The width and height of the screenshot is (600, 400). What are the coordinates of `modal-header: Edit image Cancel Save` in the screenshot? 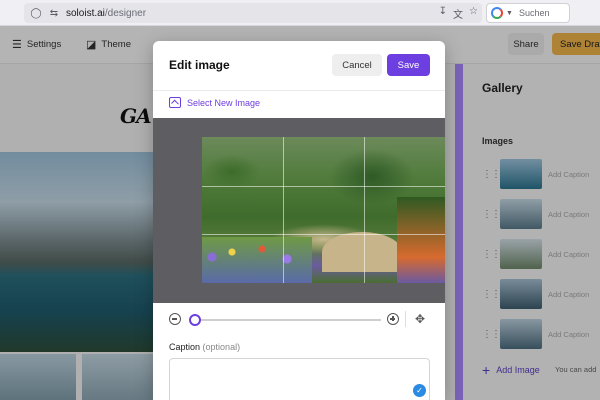 It's located at (299, 66).